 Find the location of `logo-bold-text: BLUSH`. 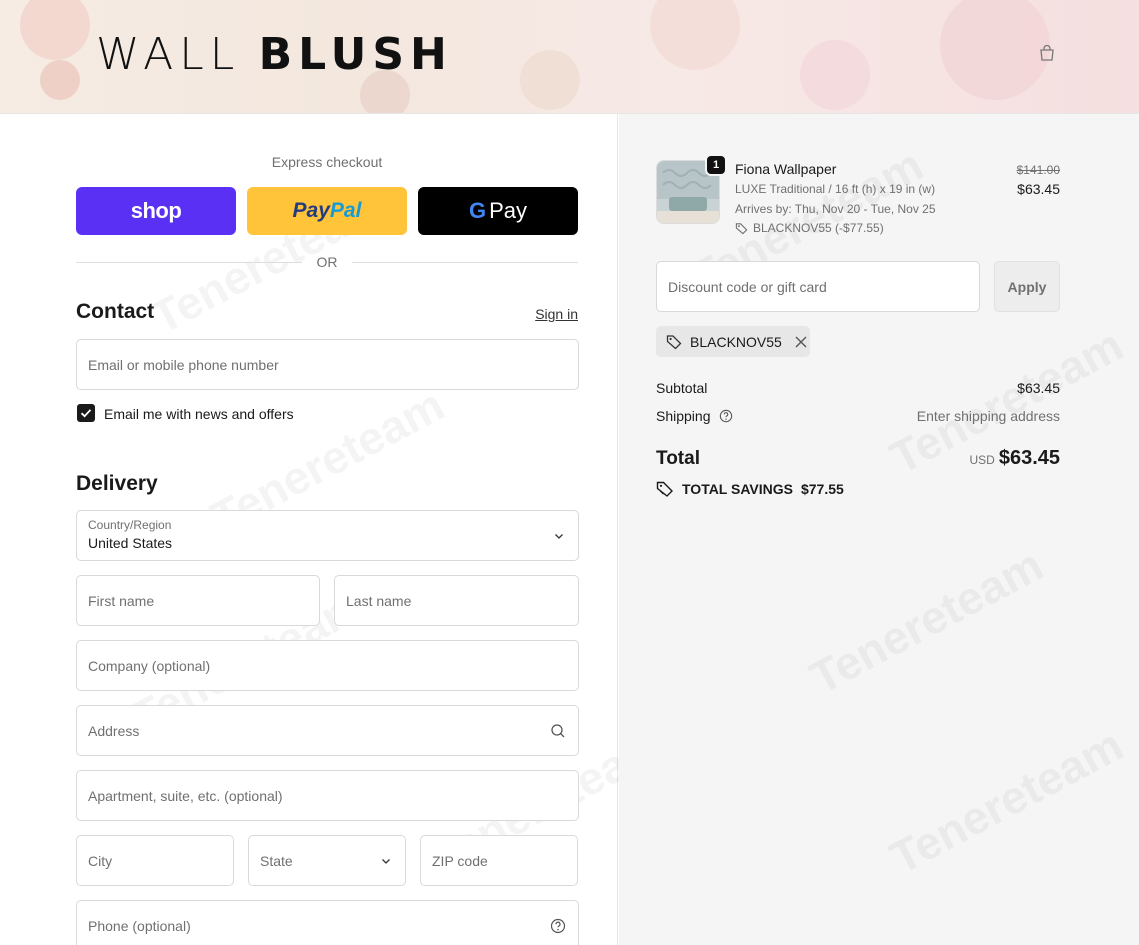

logo-bold-text: BLUSH is located at coordinates (355, 54).